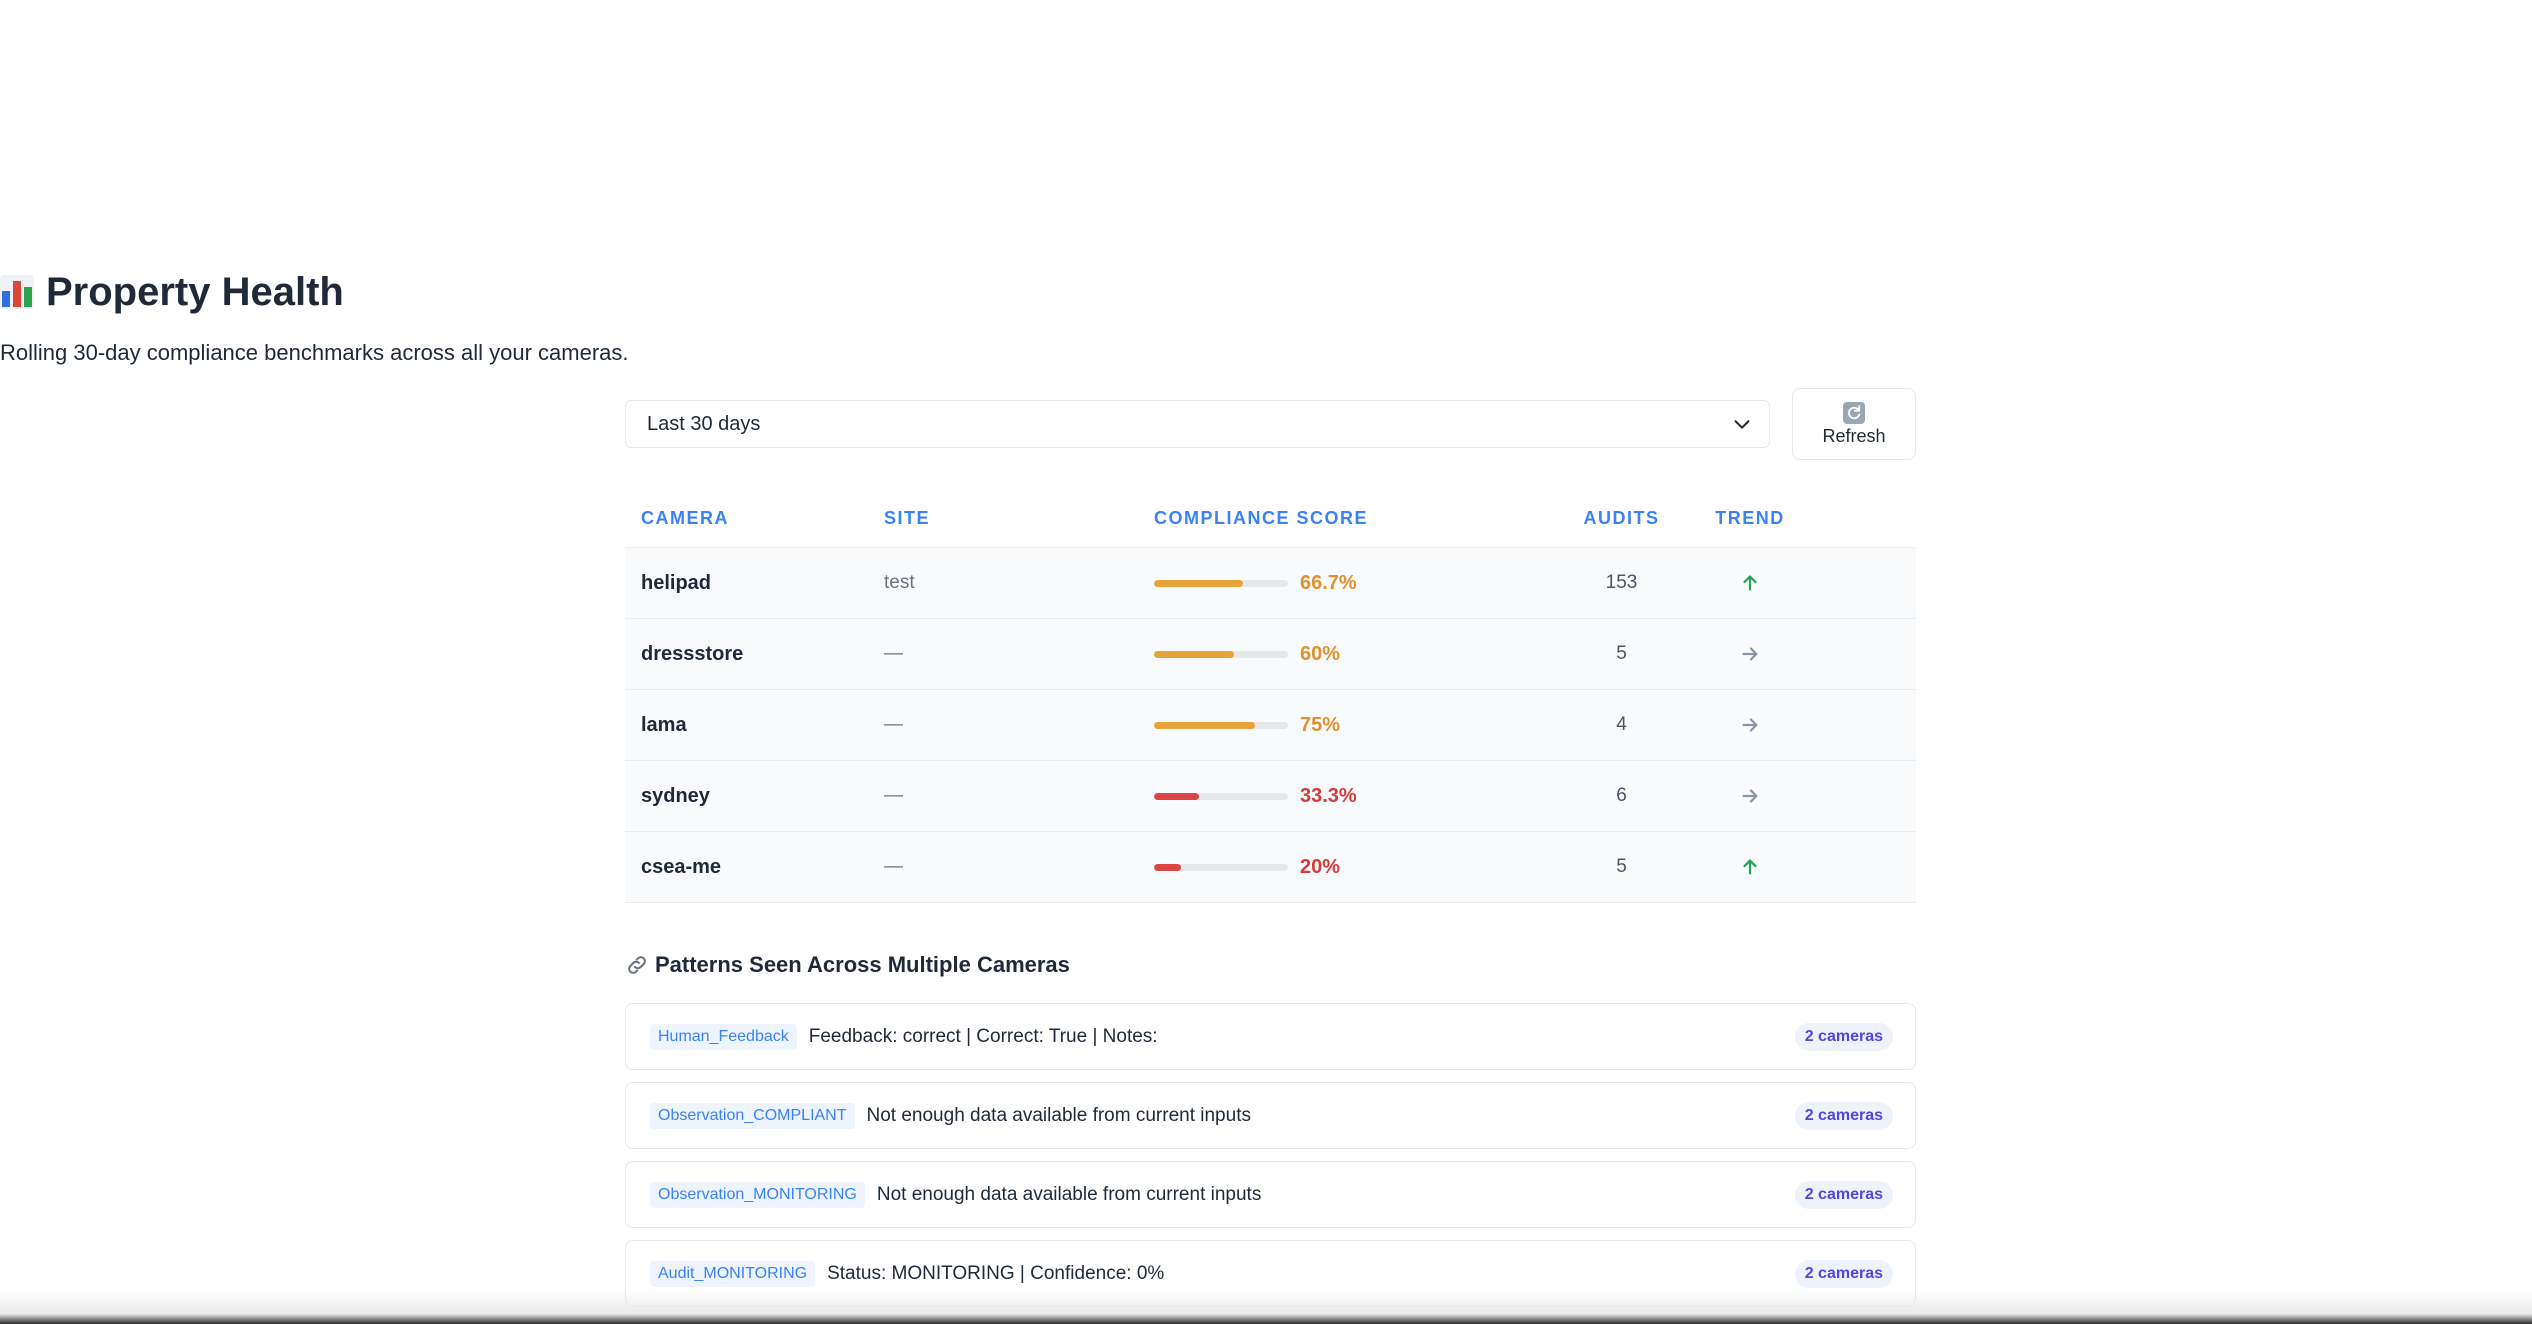  Describe the element at coordinates (1621, 518) in the screenshot. I see `header-audits: AUDITS` at that location.